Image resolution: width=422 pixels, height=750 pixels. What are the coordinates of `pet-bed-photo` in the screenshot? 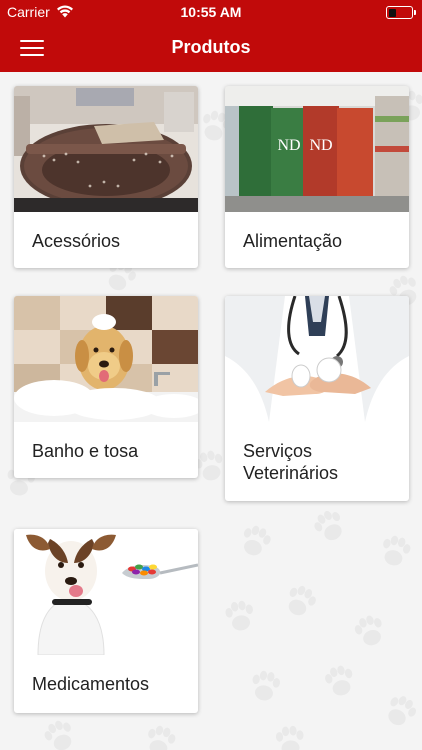 It's located at (106, 149).